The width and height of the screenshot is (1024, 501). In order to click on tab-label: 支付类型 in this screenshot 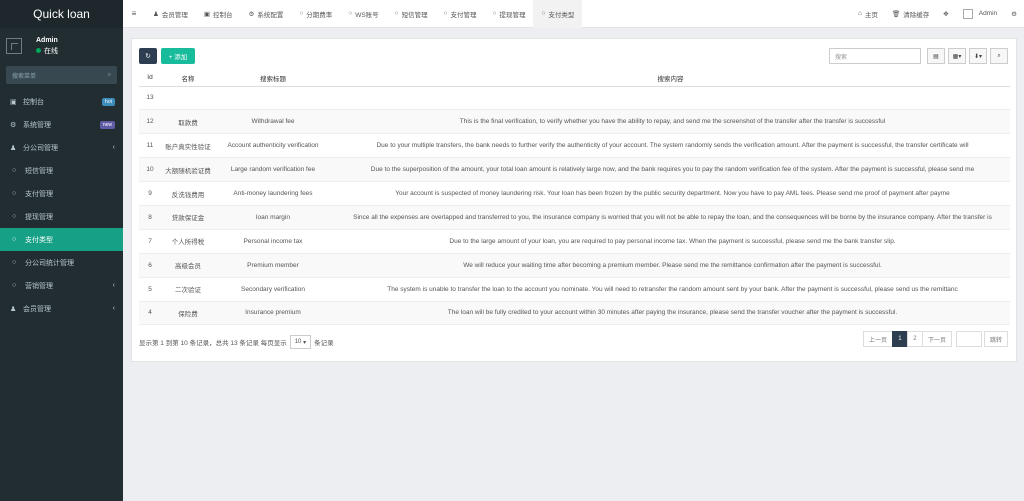, I will do `click(561, 15)`.